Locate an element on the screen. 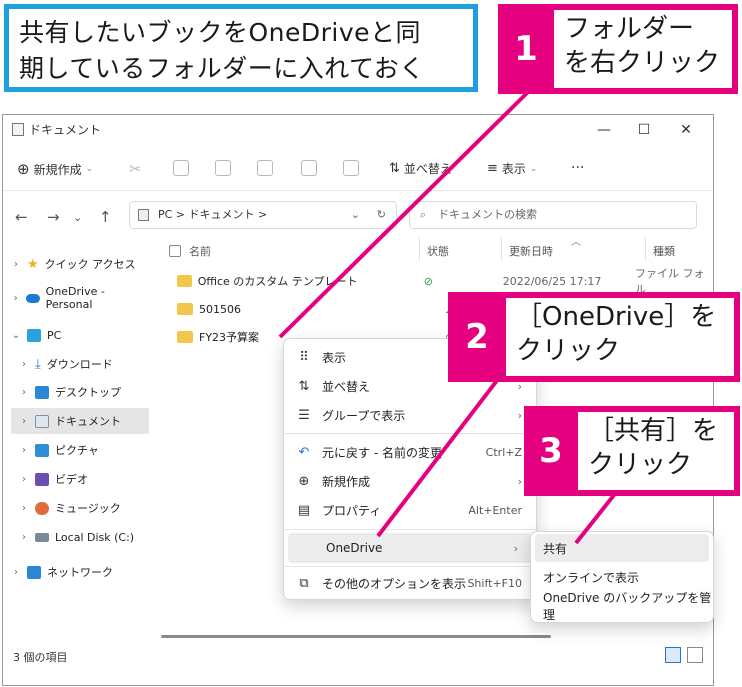 This screenshot has height=687, width=742. instruction-line-2: 期しているフォルダーに入れておく is located at coordinates (222, 68).